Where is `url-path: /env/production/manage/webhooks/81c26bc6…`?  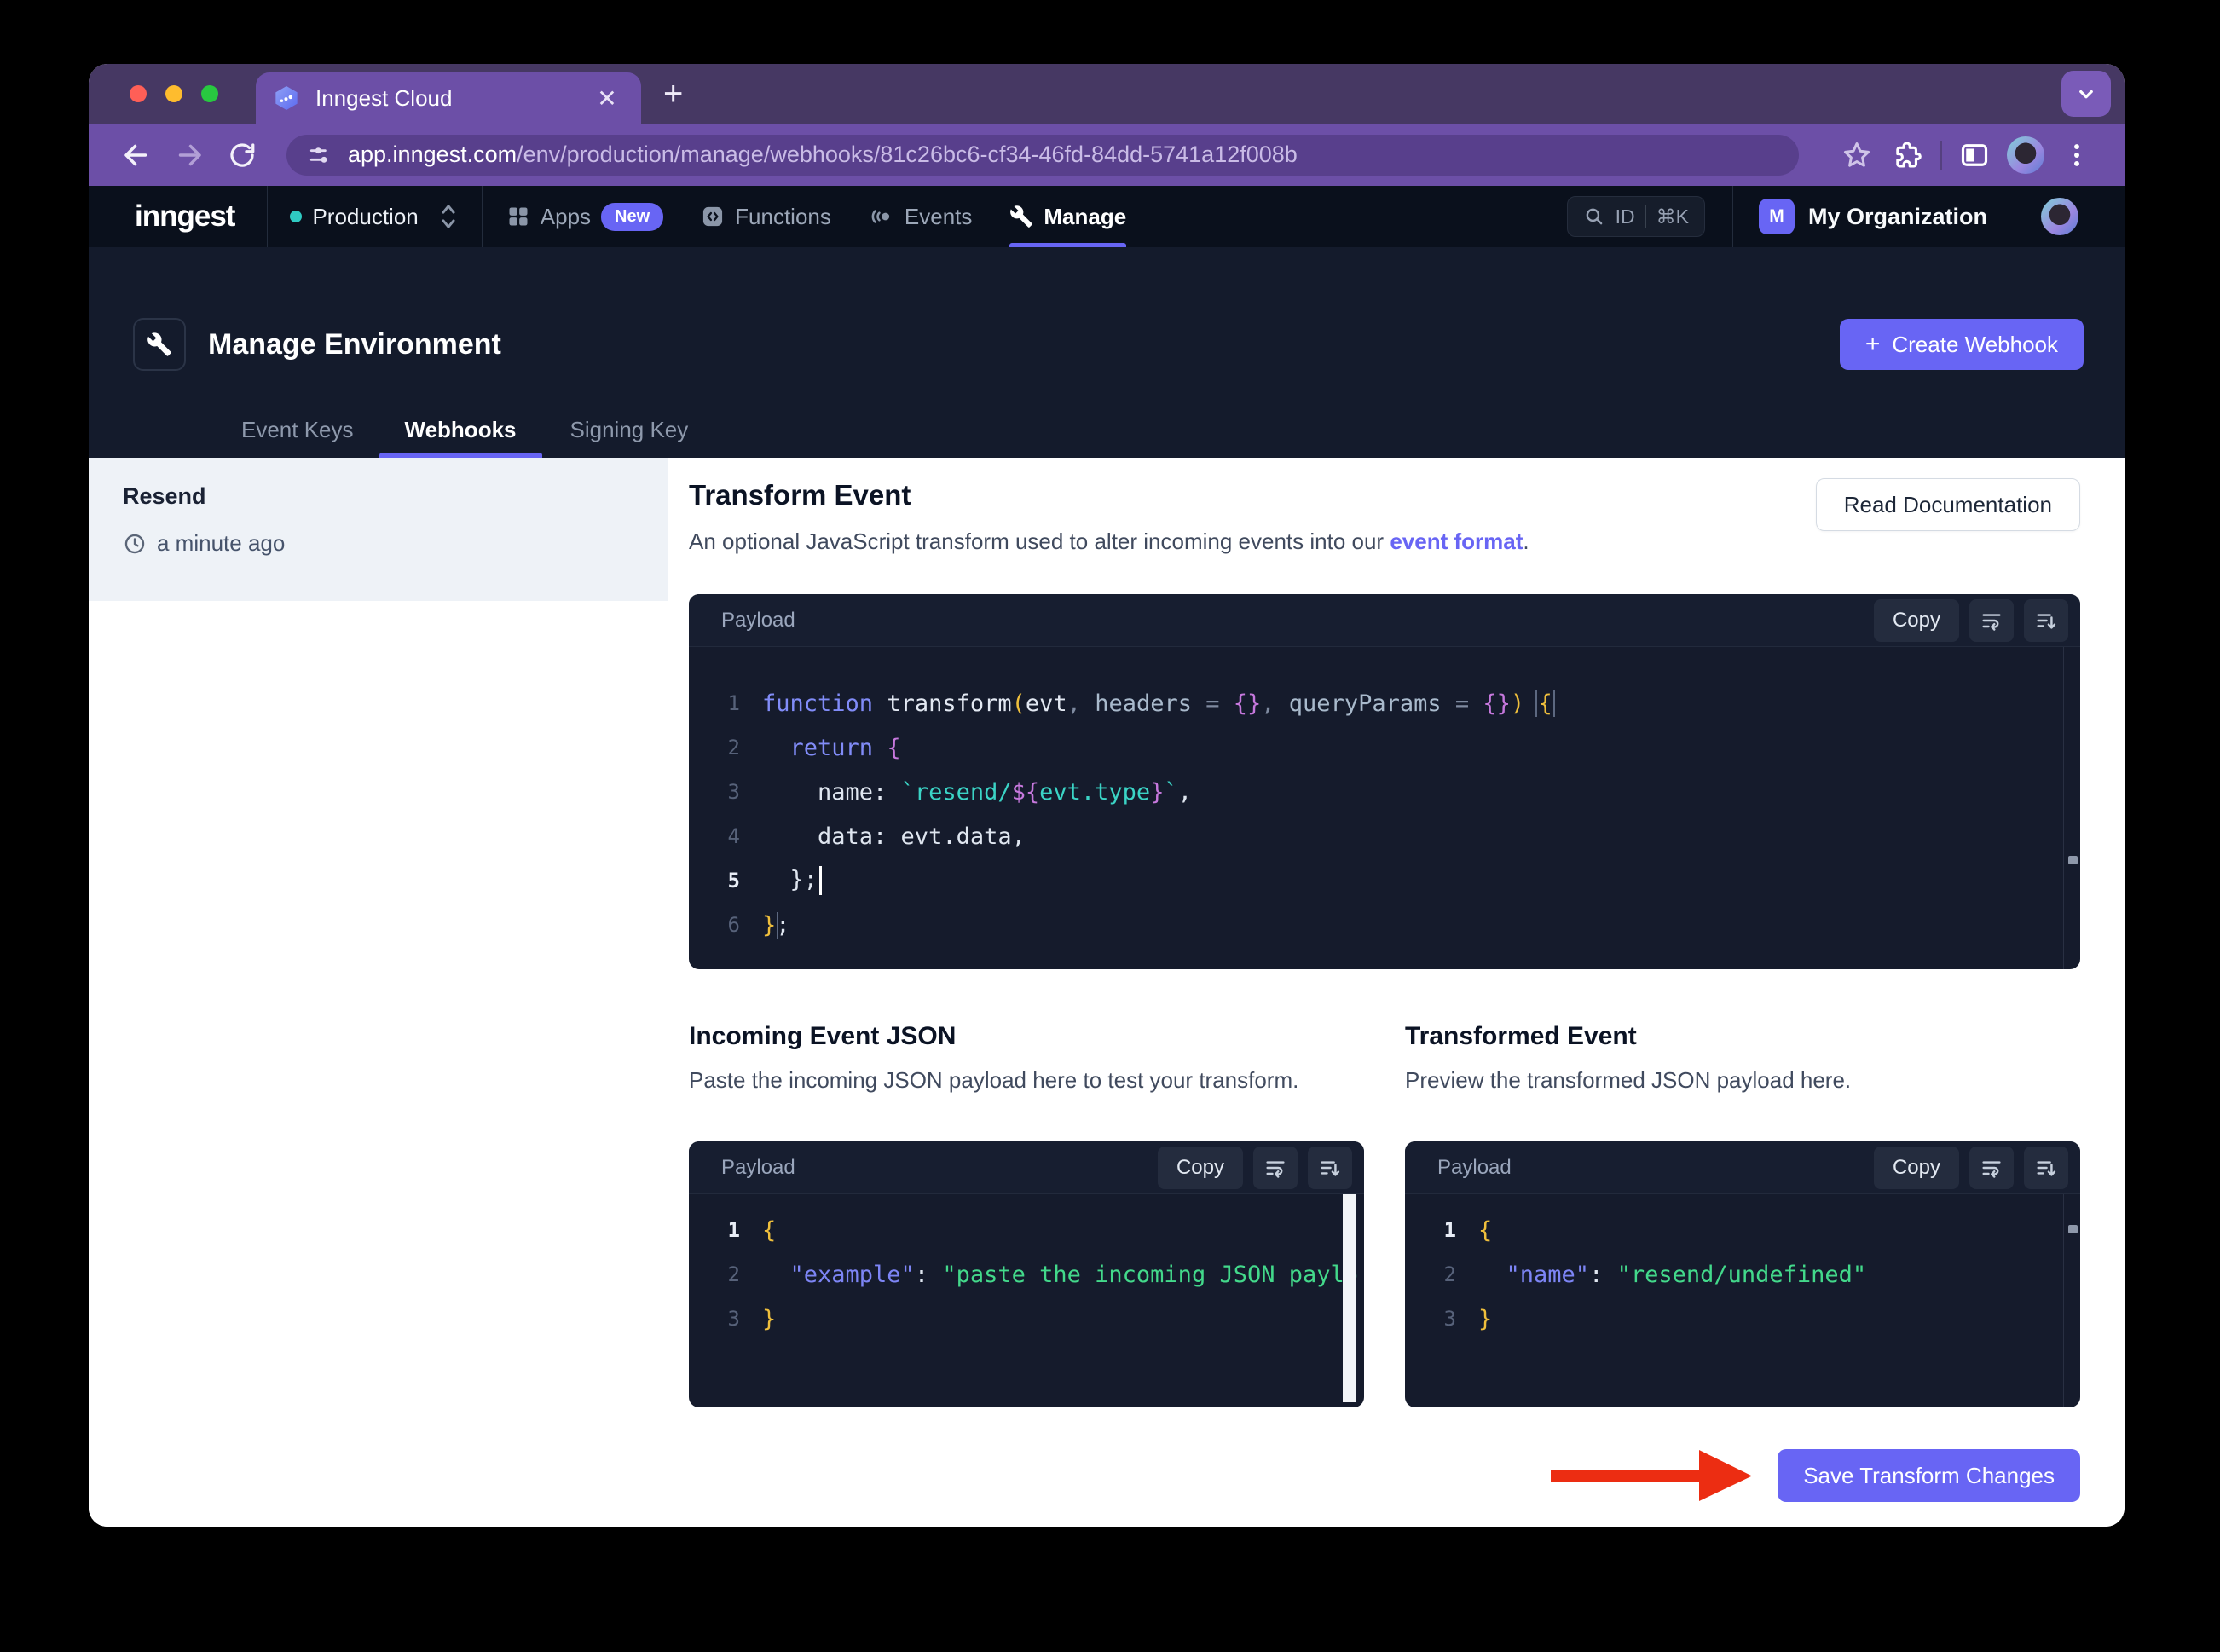
url-path: /env/production/manage/webhooks/81c26bc6… is located at coordinates (907, 154).